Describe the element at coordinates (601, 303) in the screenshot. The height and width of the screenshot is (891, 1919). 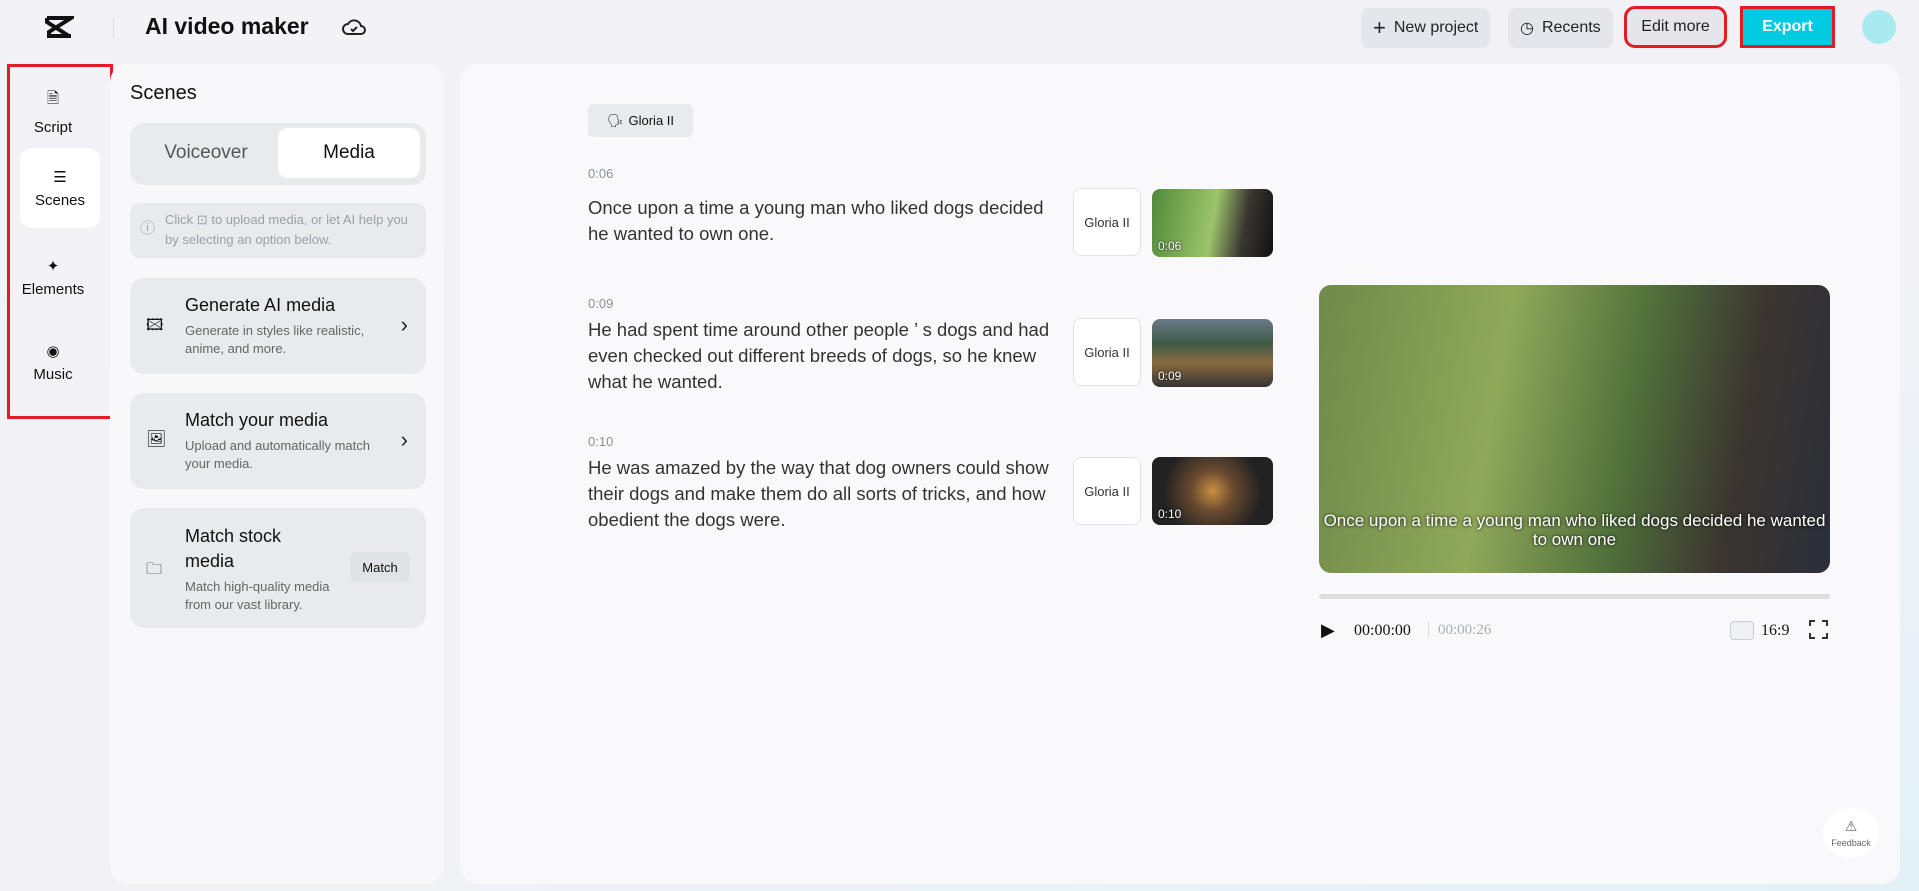
I see `scene-time: 0:09` at that location.